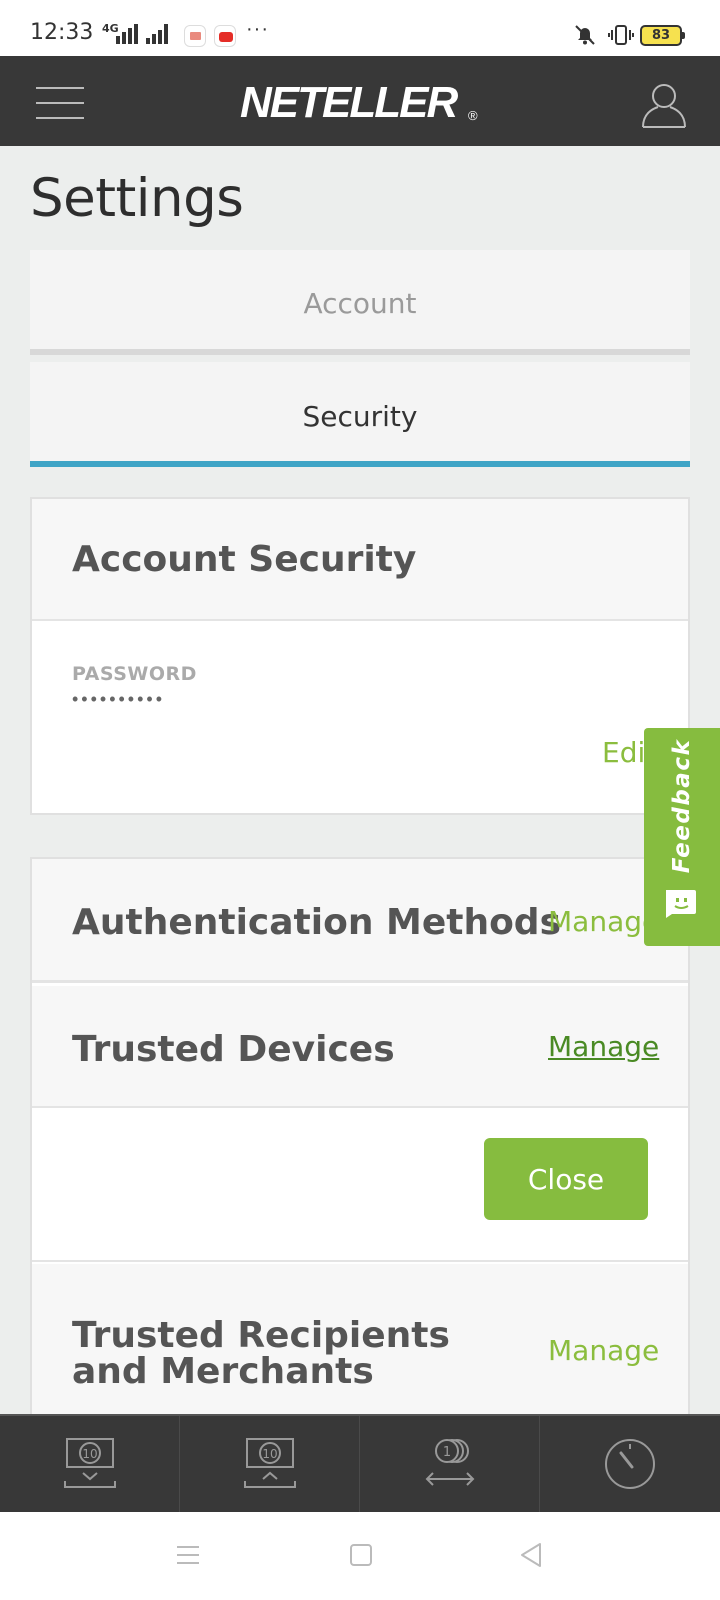  What do you see at coordinates (446, 1452) in the screenshot?
I see `transfer-badge: 1` at bounding box center [446, 1452].